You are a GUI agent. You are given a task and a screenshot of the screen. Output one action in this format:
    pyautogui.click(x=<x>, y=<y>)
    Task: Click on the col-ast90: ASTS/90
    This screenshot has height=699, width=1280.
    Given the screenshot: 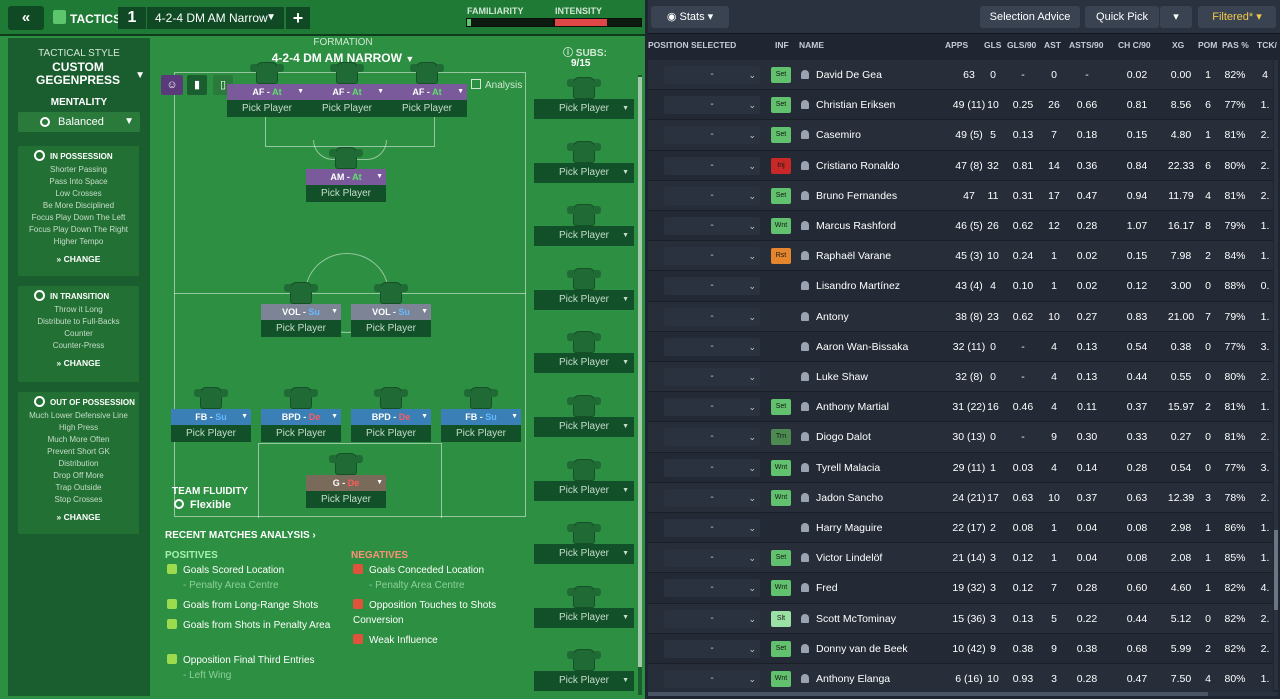 What is the action you would take?
    pyautogui.click(x=1086, y=45)
    